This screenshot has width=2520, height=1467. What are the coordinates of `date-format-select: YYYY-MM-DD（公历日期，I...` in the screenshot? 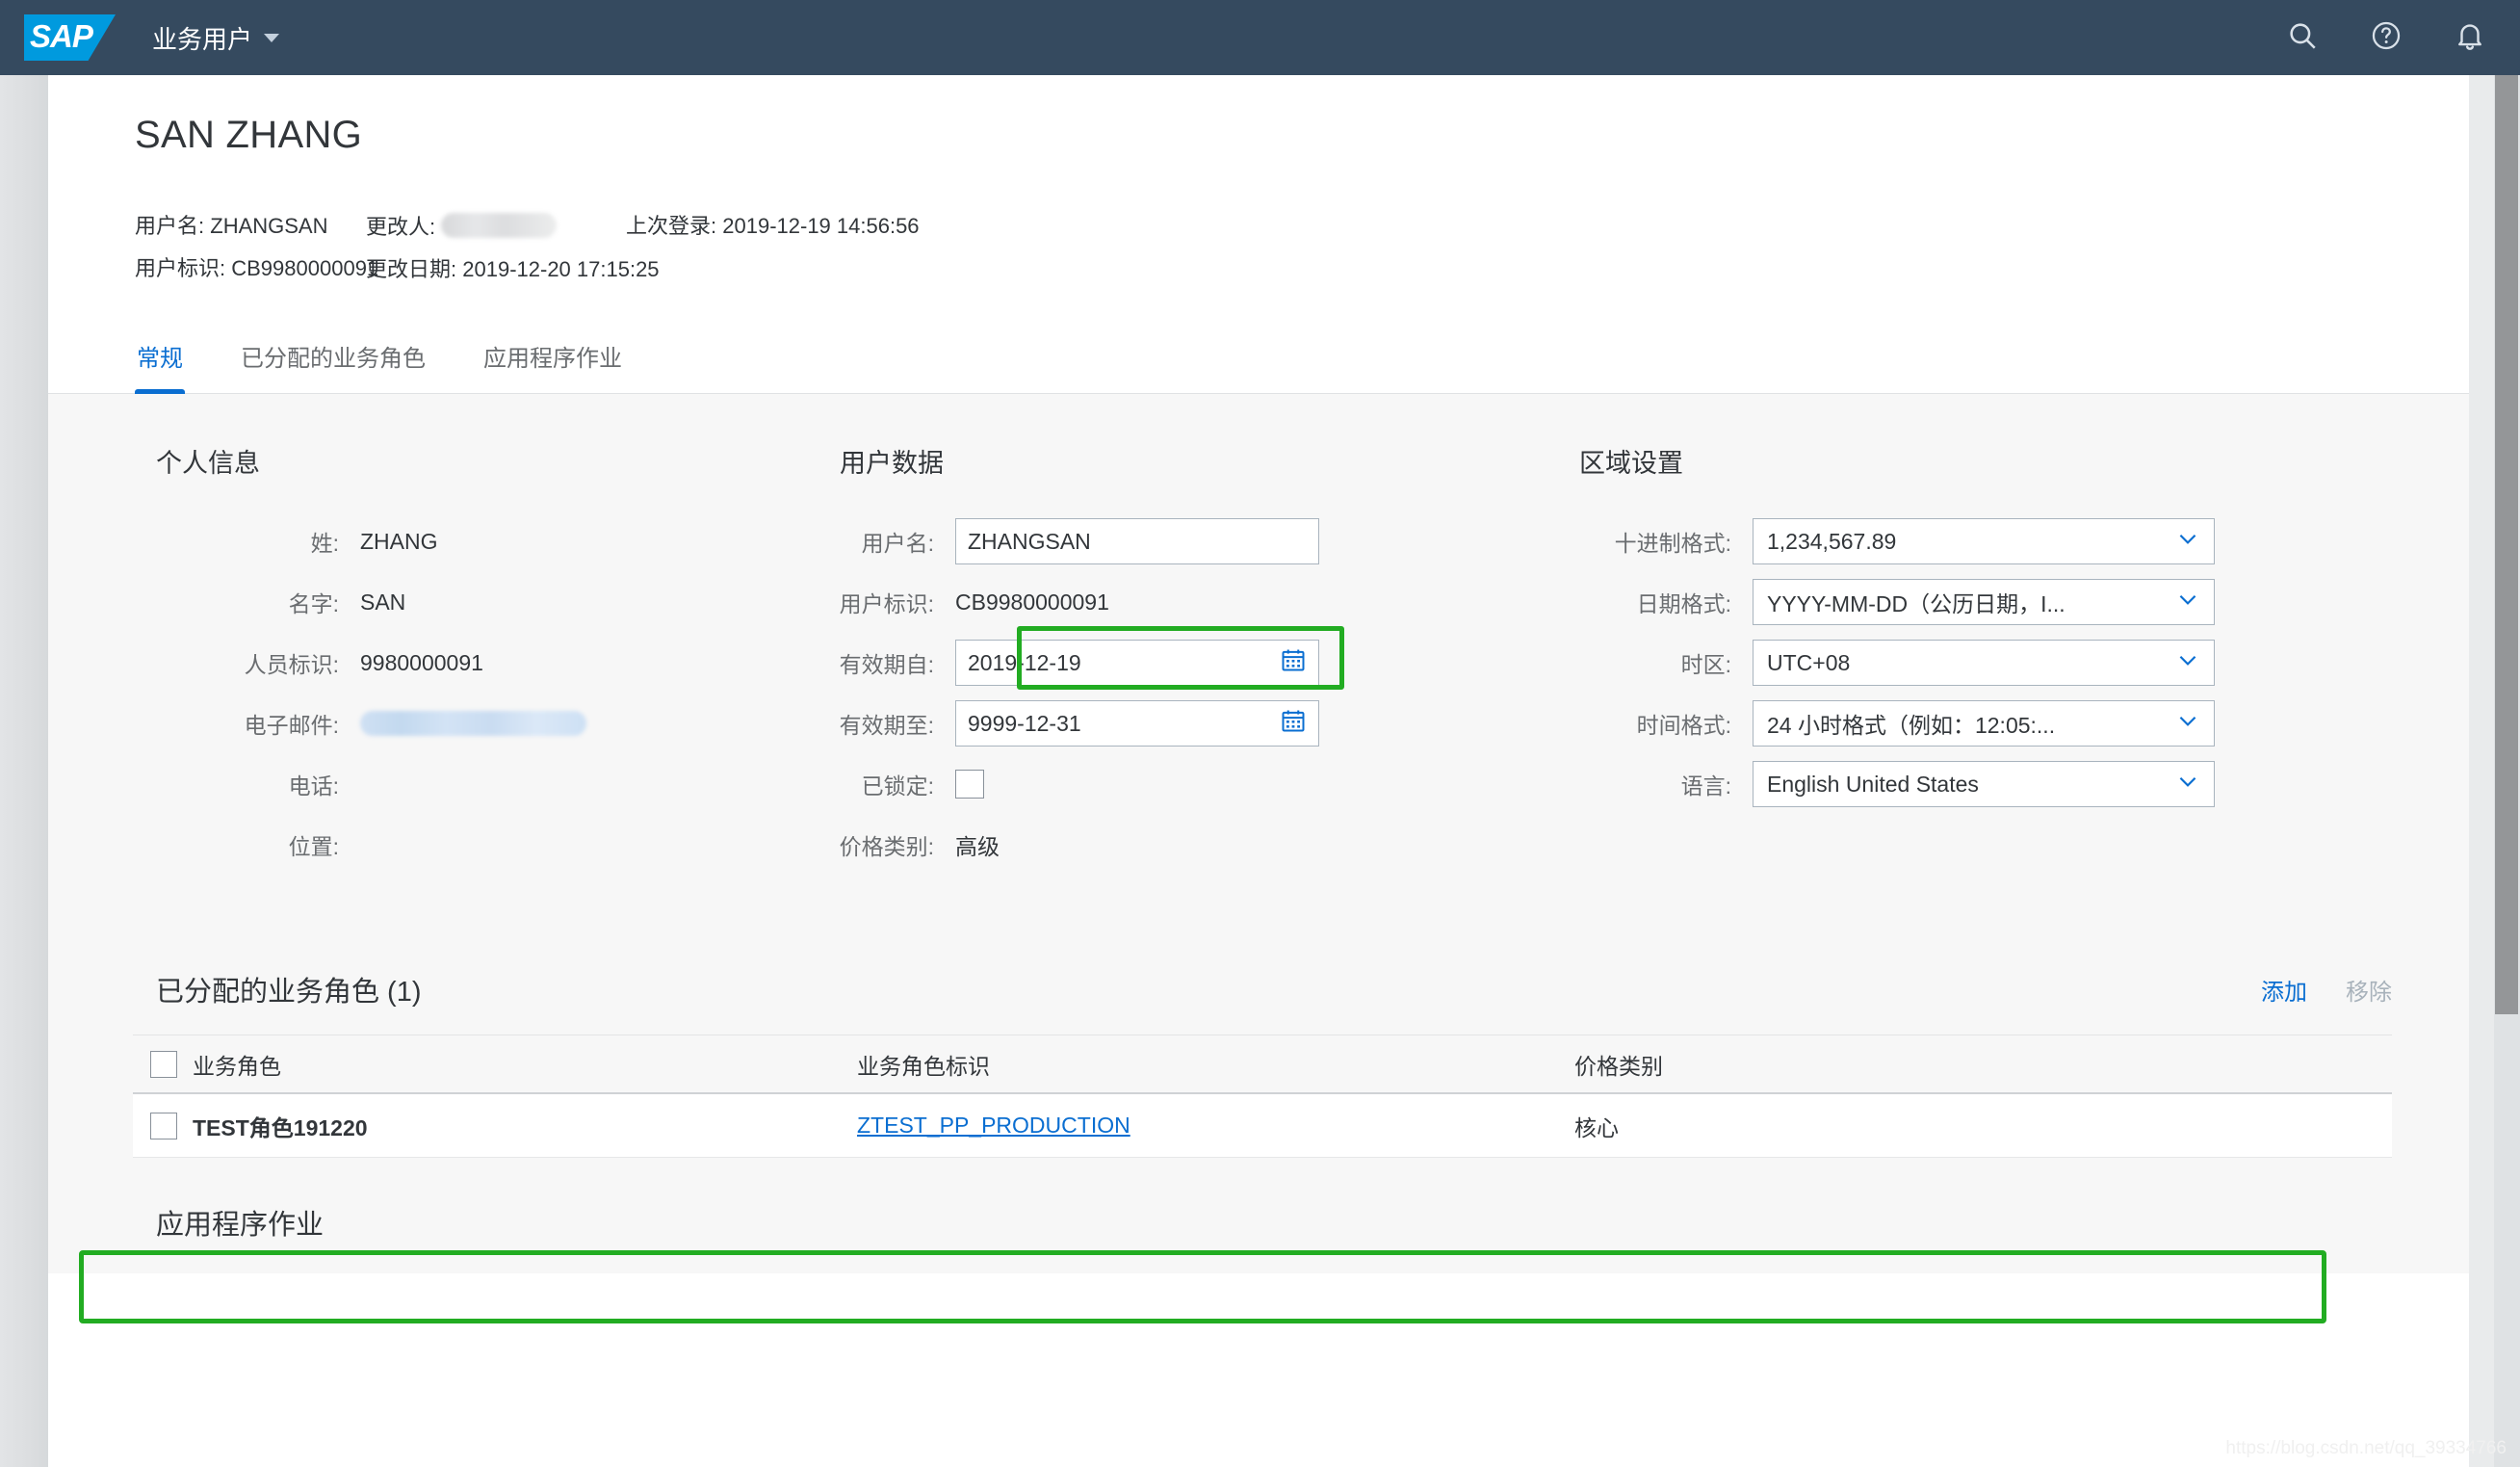 It's located at (1984, 602).